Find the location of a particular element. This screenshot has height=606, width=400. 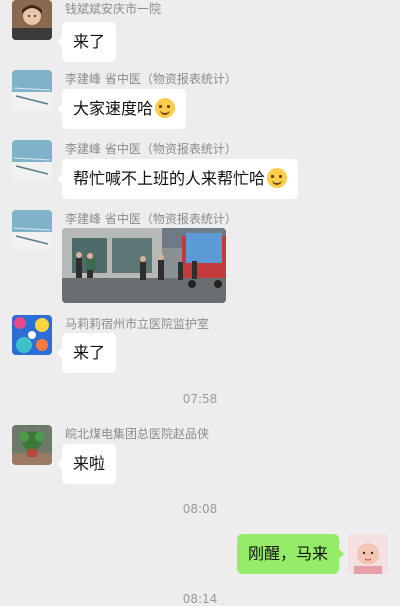

message-bubble: 来啦 is located at coordinates (86, 464).